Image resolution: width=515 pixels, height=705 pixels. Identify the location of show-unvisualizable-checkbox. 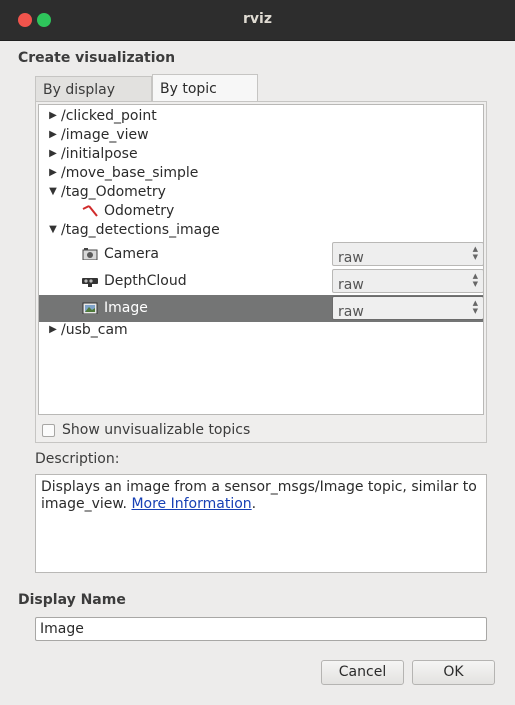
(48, 430).